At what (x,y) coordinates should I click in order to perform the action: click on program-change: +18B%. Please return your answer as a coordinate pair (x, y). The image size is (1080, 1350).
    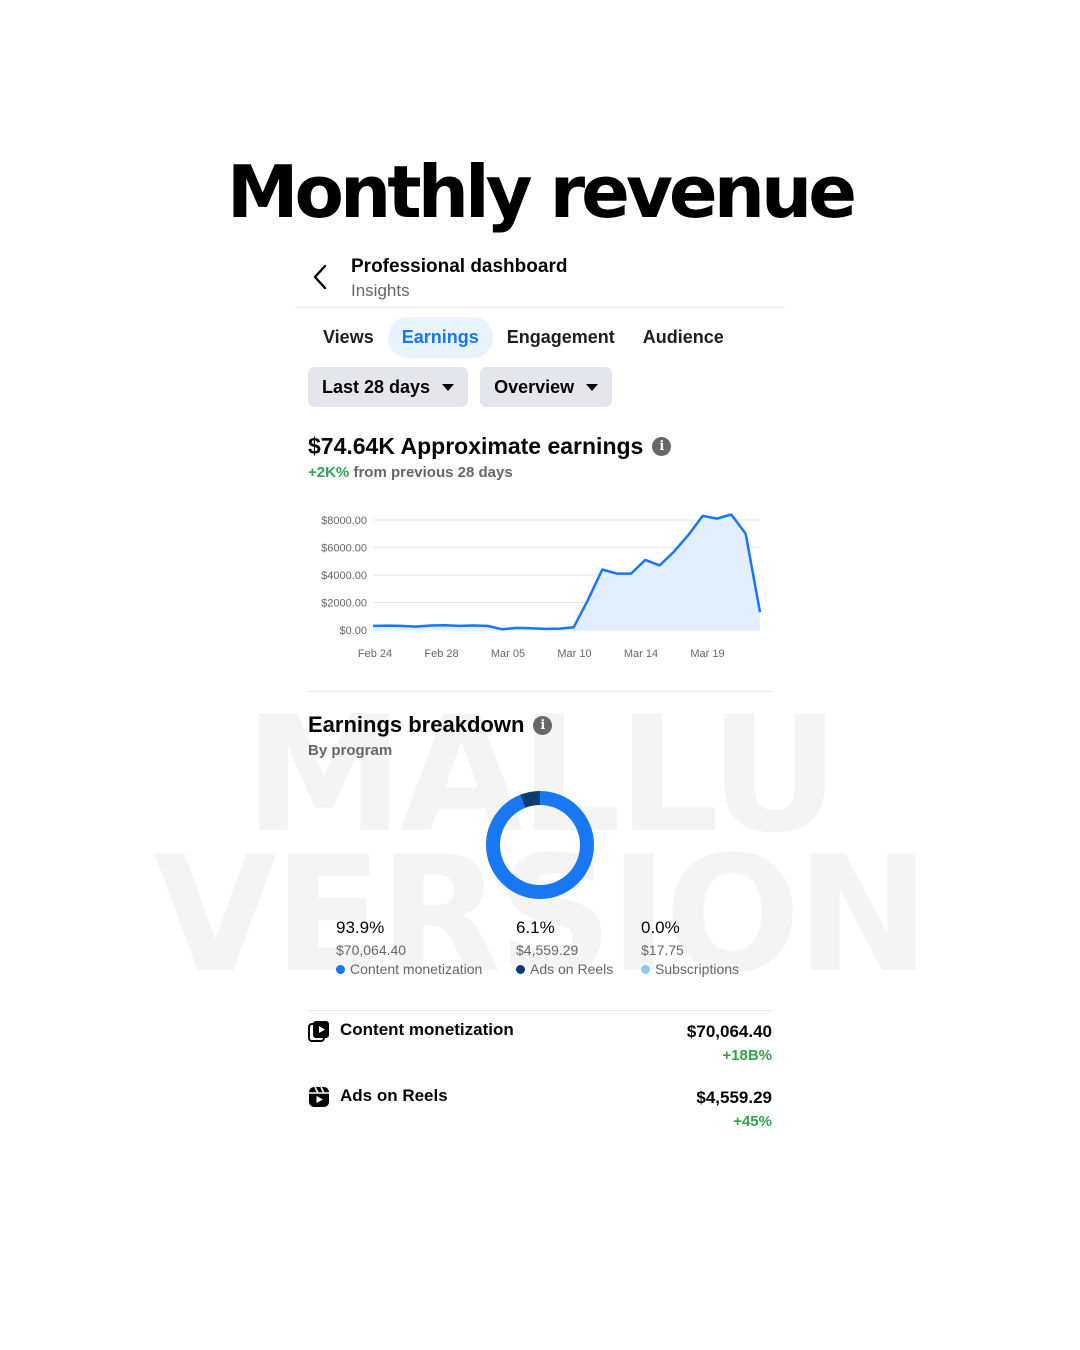
    Looking at the image, I should click on (747, 1055).